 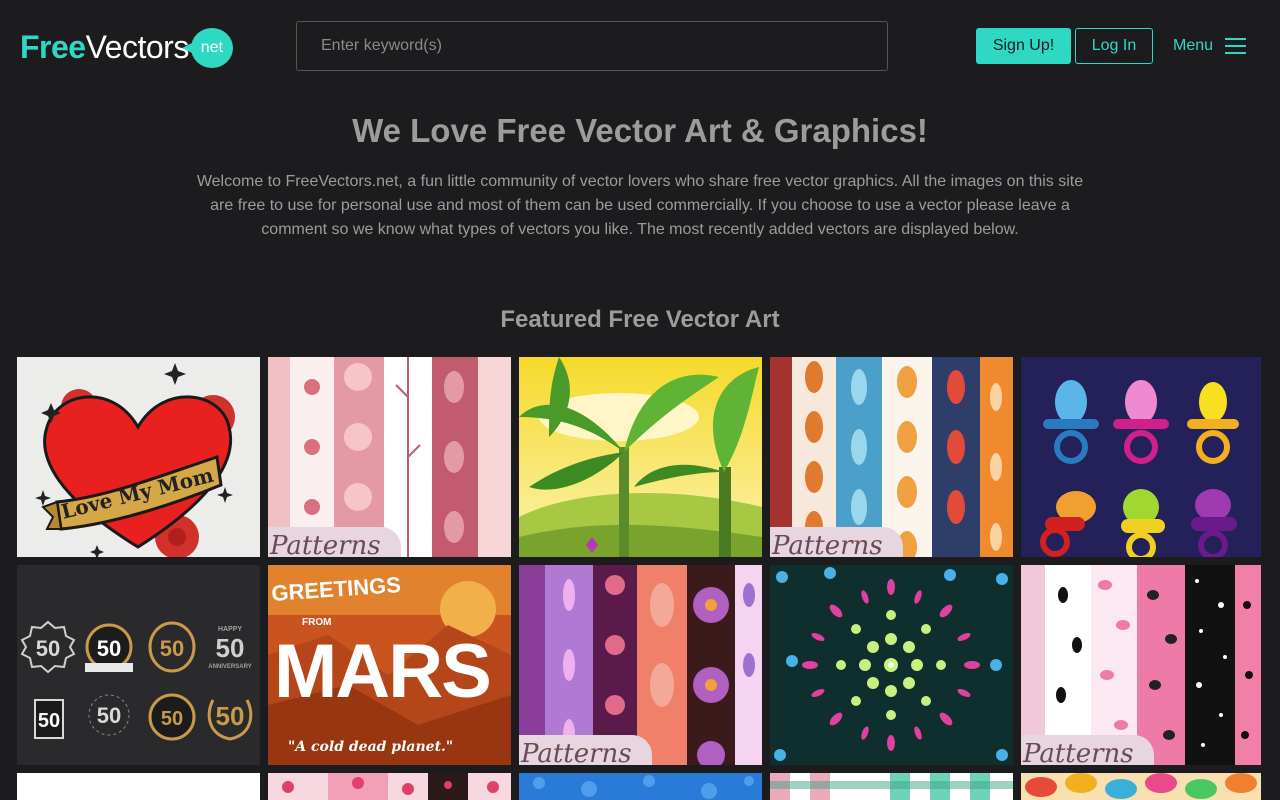 I want to click on pacifiers-image, so click(x=1141, y=457).